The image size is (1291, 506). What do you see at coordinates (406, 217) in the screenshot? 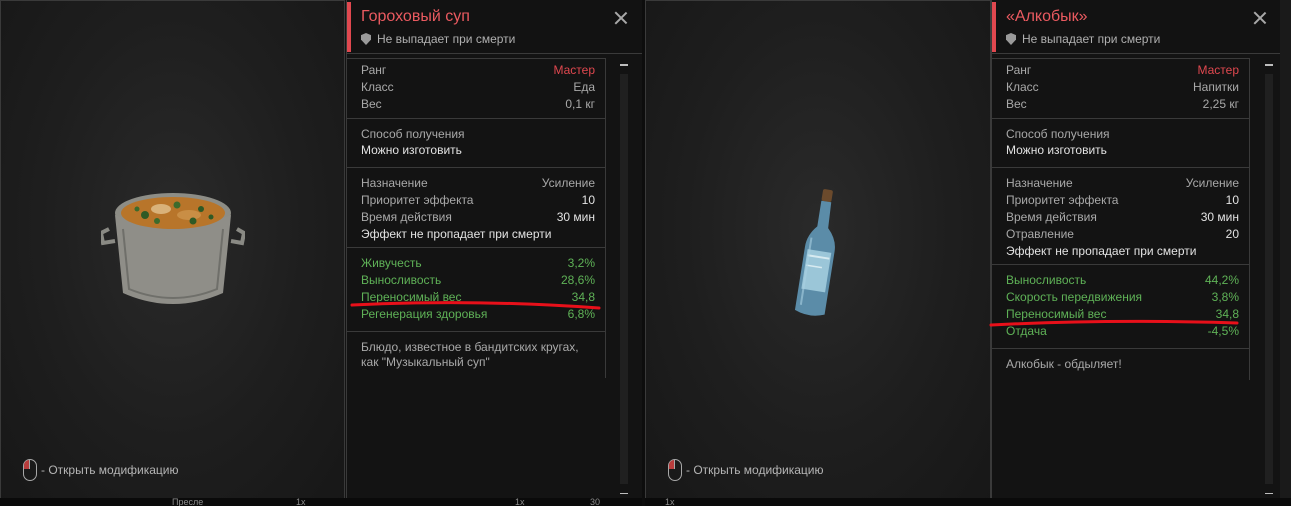
I see `duration-label: Время действия` at bounding box center [406, 217].